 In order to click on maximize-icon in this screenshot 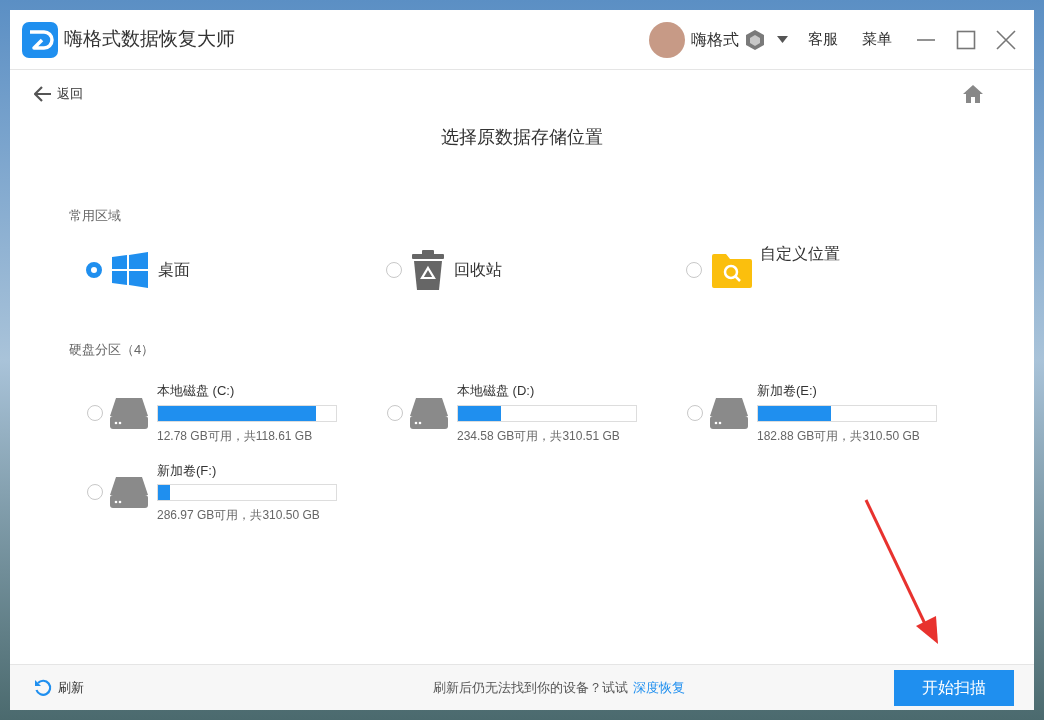, I will do `click(966, 39)`.